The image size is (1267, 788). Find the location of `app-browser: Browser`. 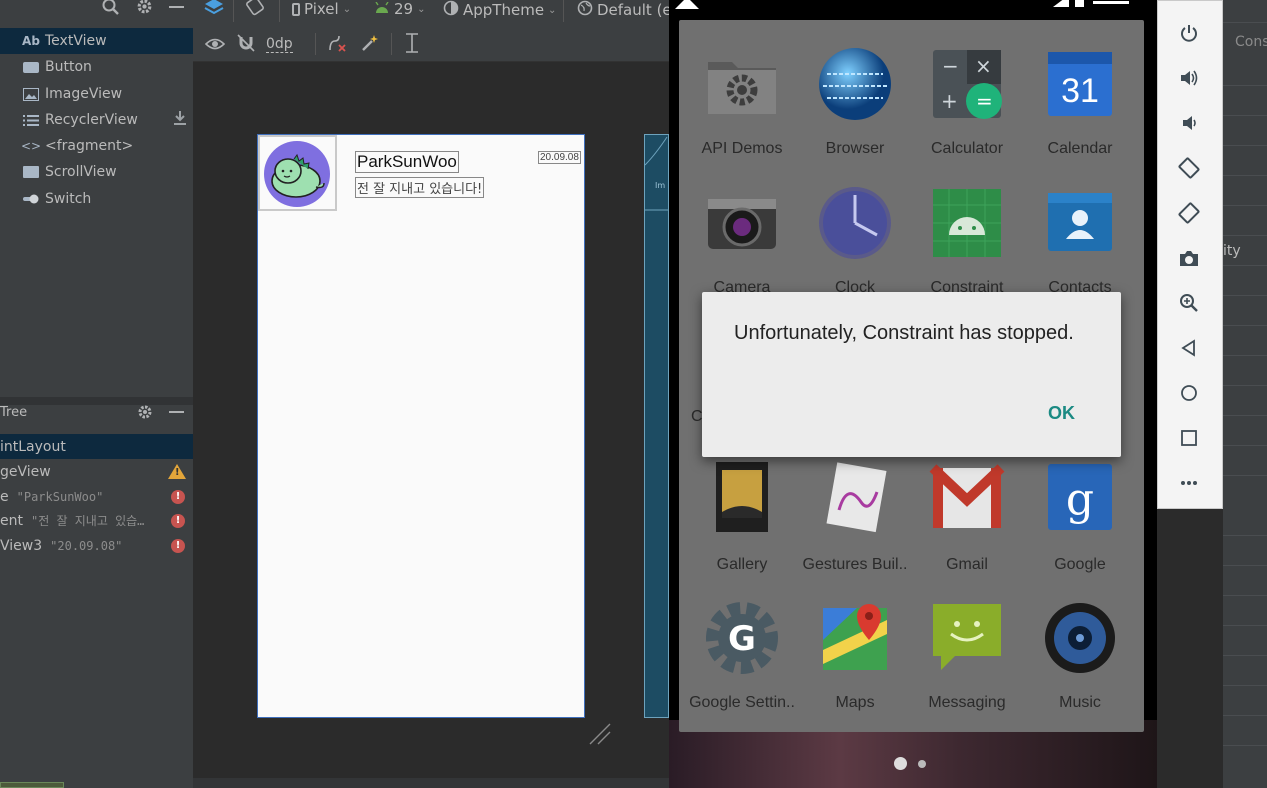

app-browser: Browser is located at coordinates (855, 102).